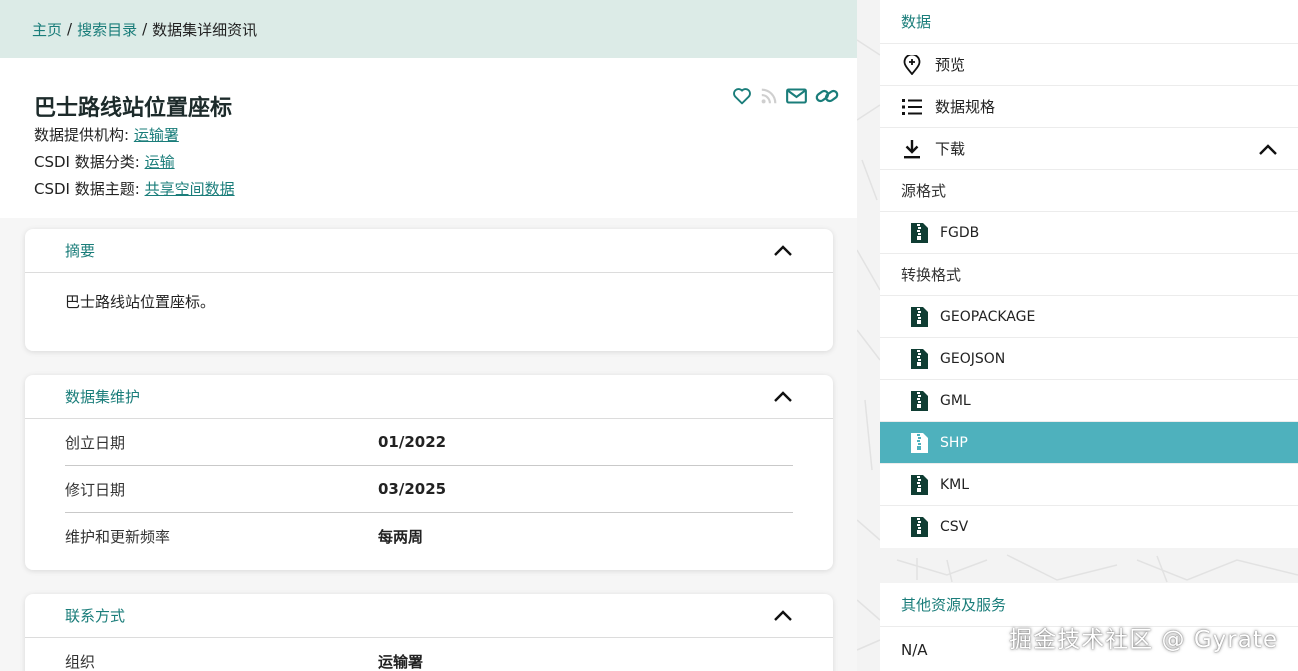  I want to click on watermark: 掘金技术社区 @ Gyrate, so click(1143, 640).